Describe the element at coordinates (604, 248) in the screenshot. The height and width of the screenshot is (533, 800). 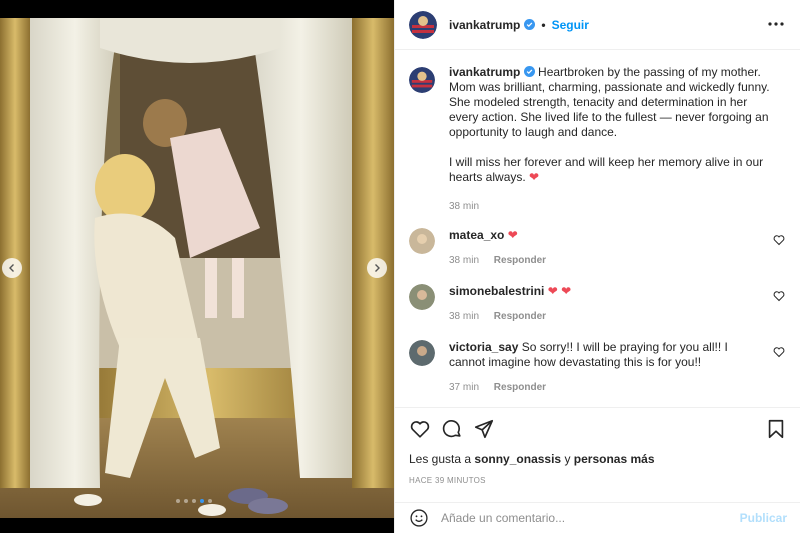
I see `comment-text: matea_xo ❤ 38 min Responder` at that location.